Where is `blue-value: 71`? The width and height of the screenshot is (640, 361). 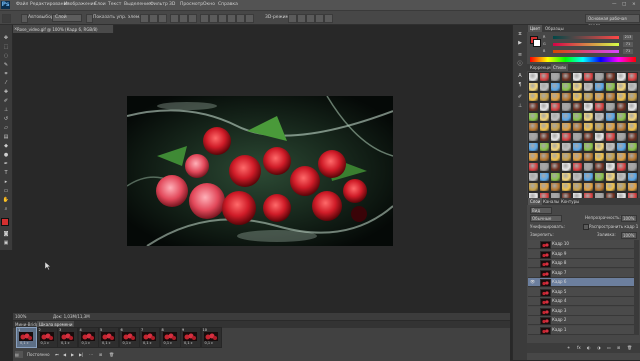 blue-value: 71 is located at coordinates (628, 51).